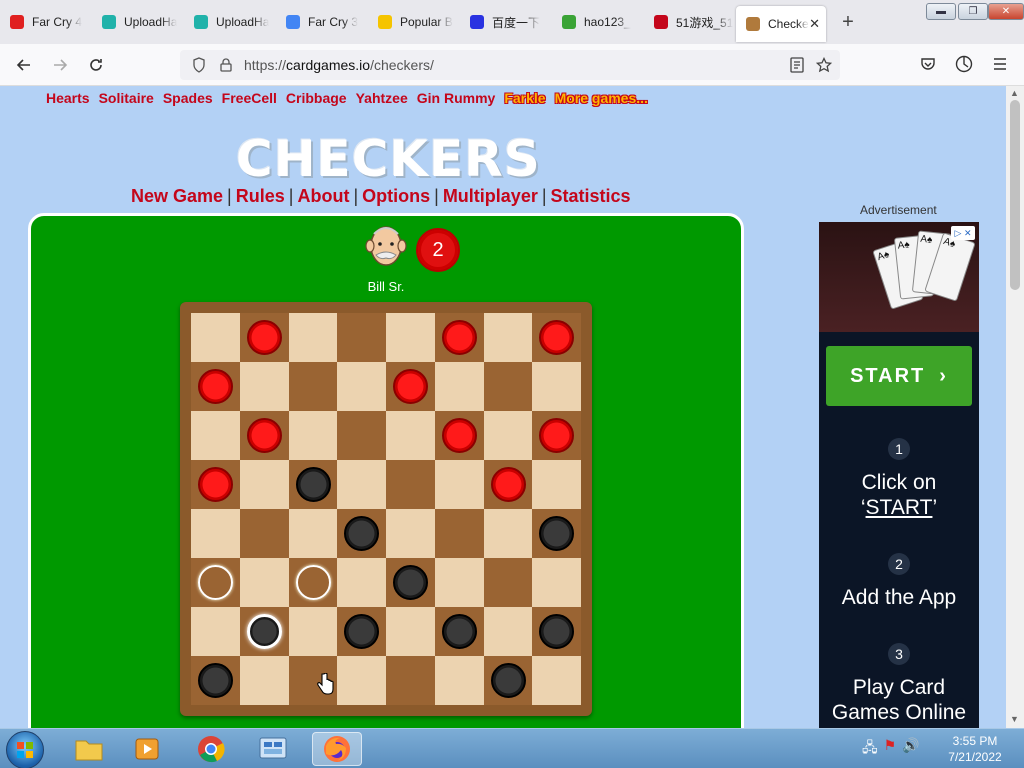  What do you see at coordinates (68, 98) in the screenshot?
I see `game-link: Hearts` at bounding box center [68, 98].